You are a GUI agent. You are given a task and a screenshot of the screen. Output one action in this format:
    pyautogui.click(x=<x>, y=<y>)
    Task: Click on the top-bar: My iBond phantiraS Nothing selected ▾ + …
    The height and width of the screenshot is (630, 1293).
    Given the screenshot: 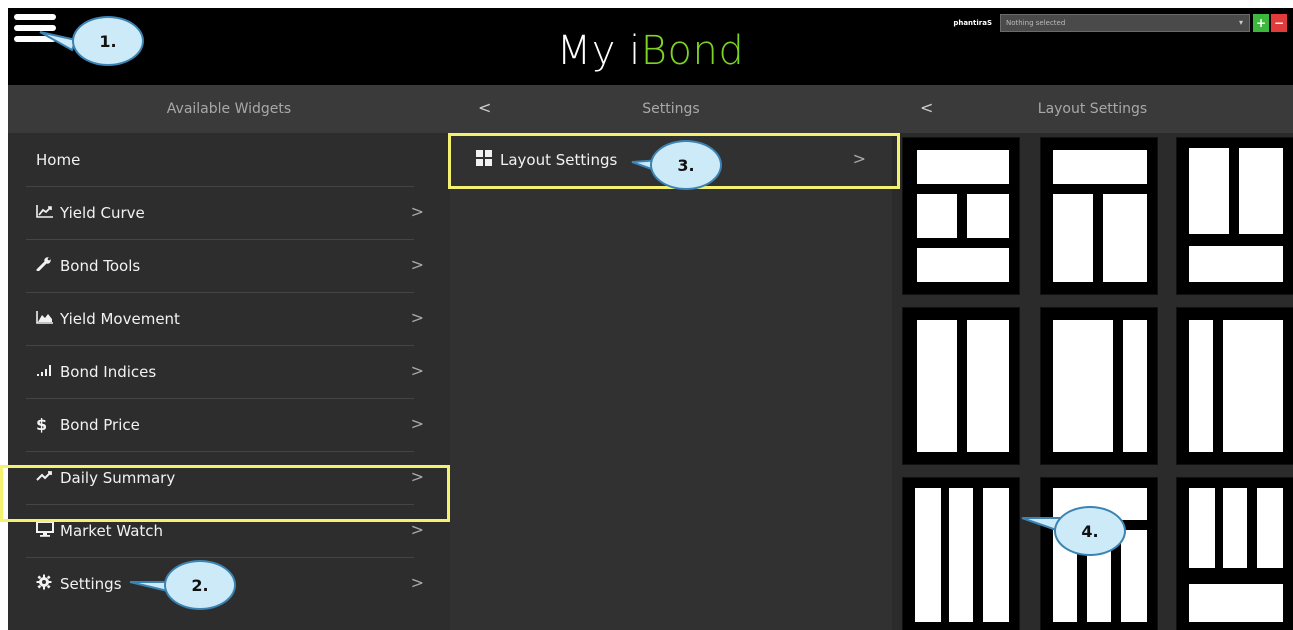 What is the action you would take?
    pyautogui.click(x=650, y=46)
    